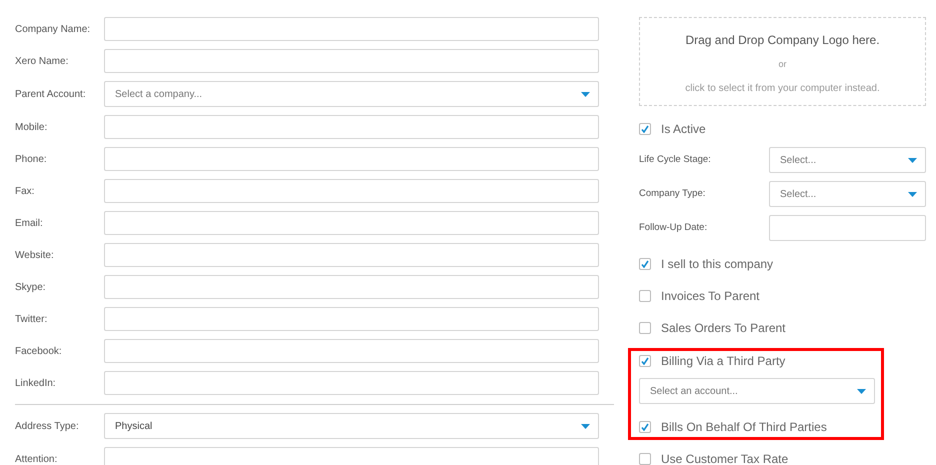 The height and width of the screenshot is (465, 936). I want to click on field-label: Skype:, so click(30, 287).